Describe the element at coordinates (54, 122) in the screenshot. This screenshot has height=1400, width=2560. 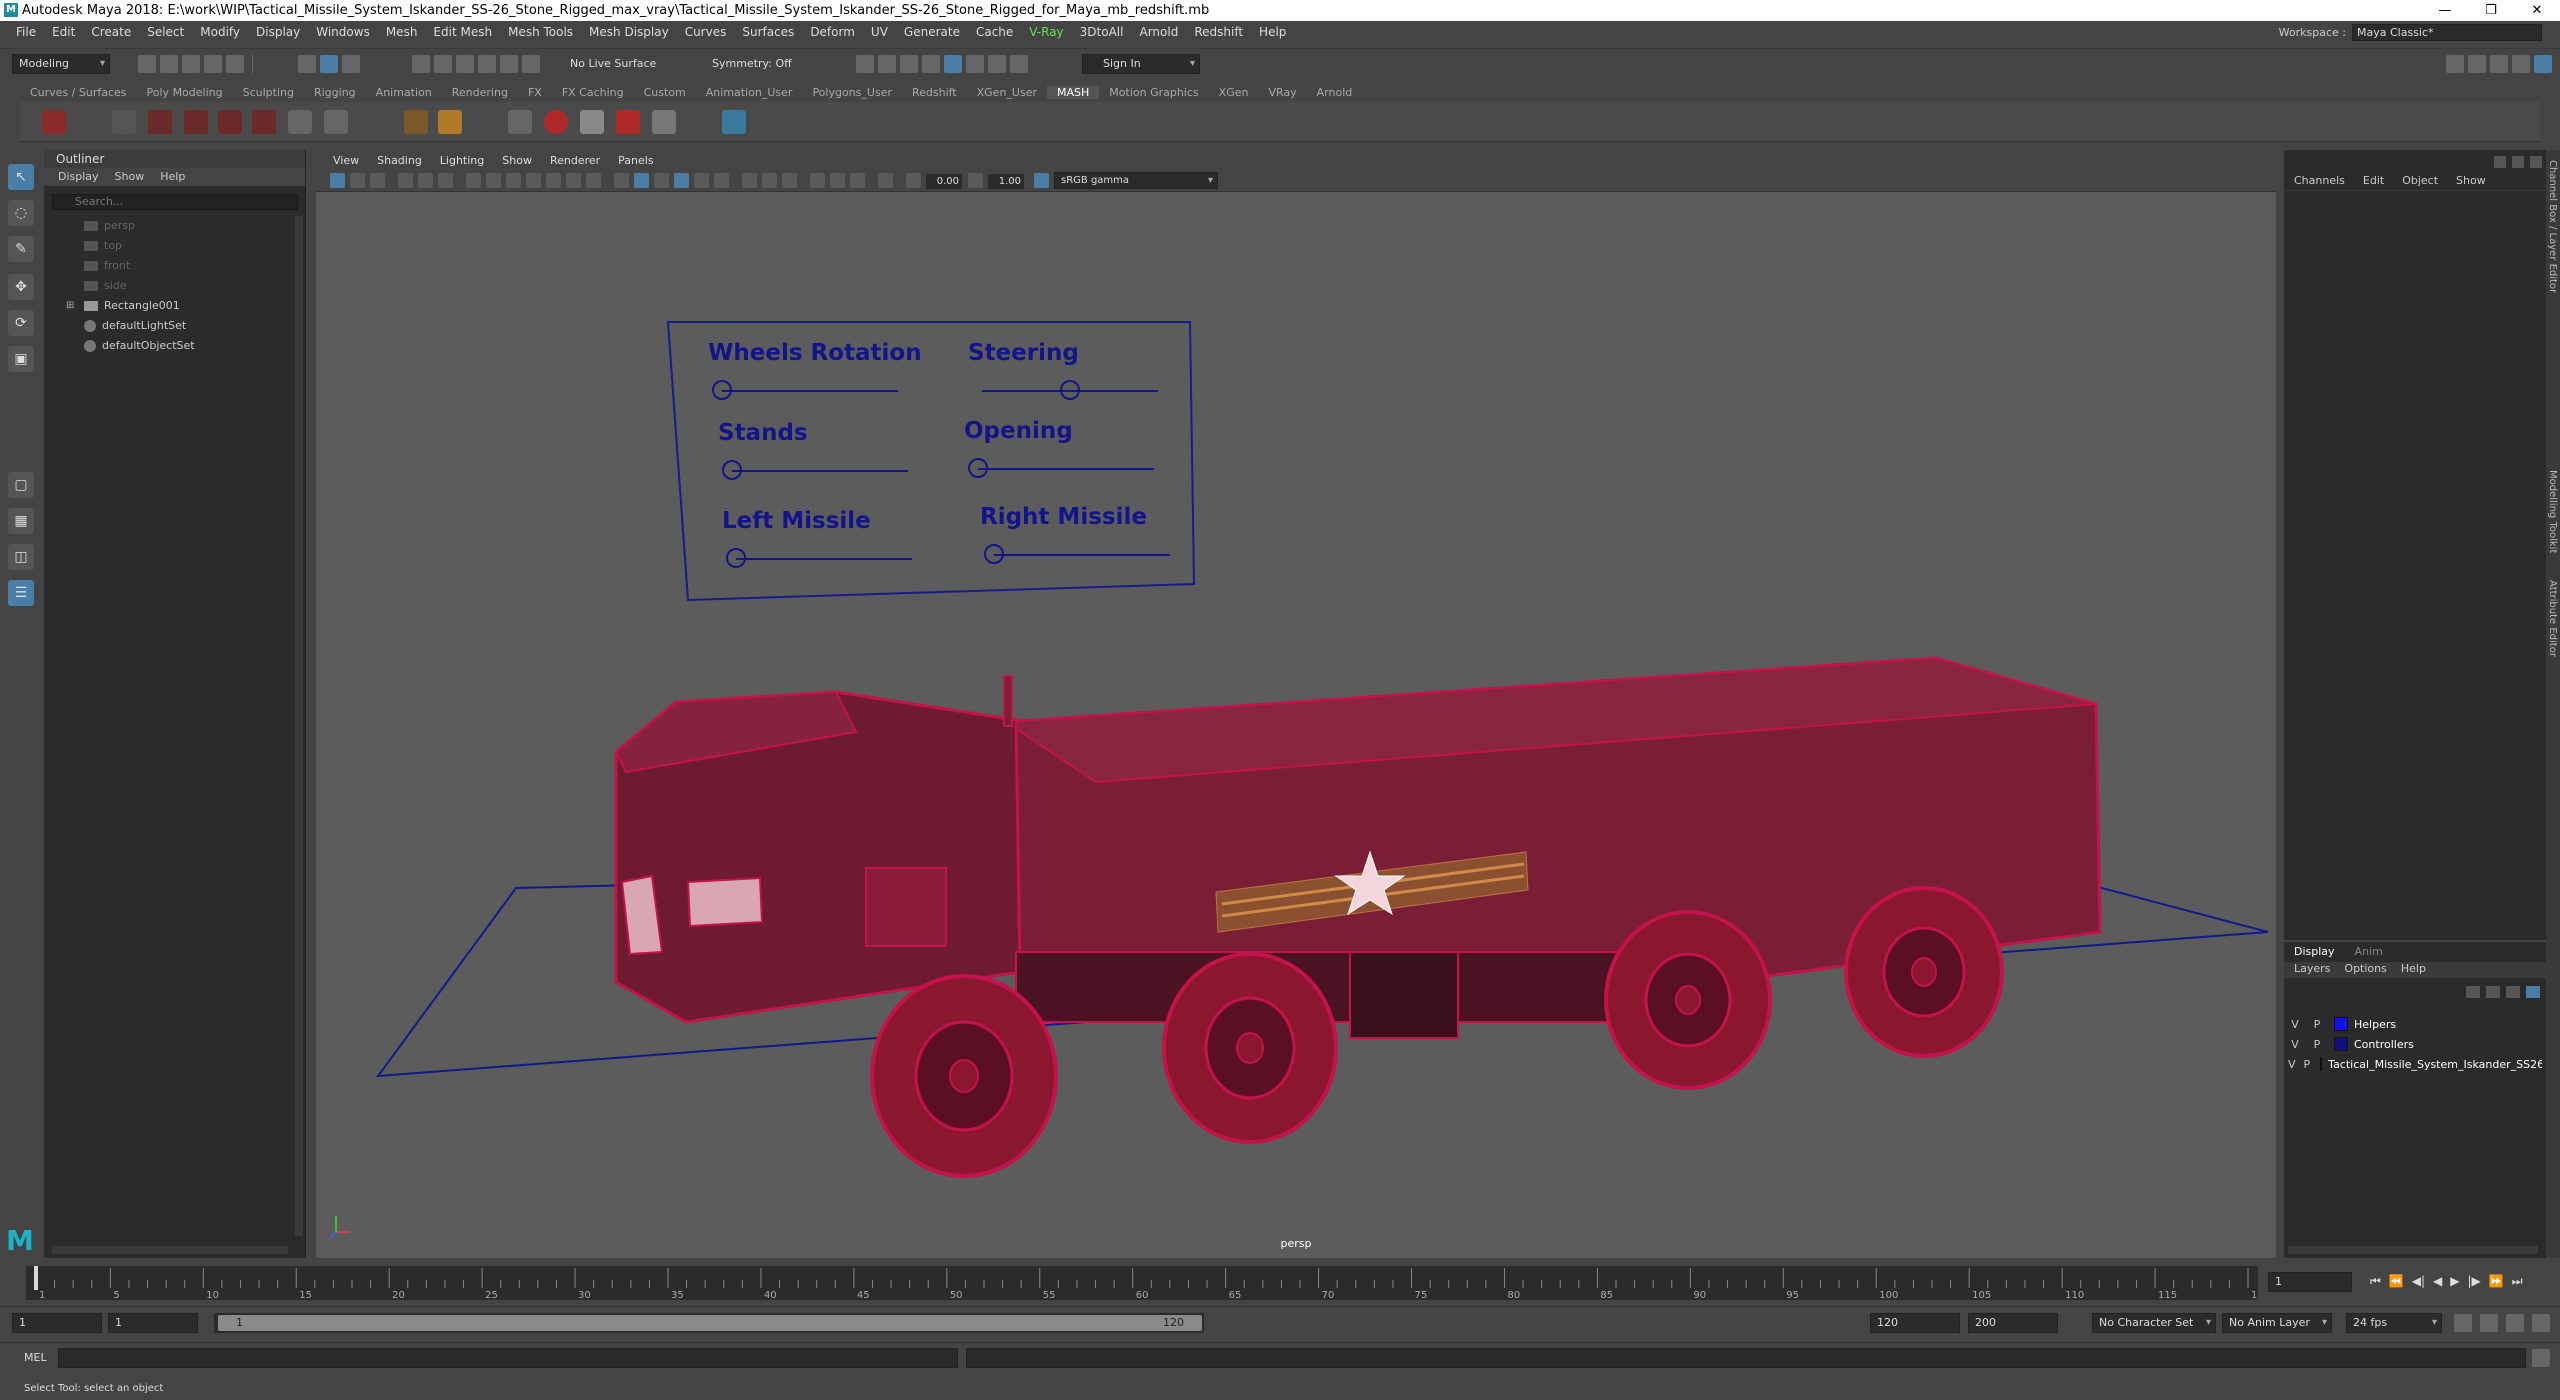
I see `mash-network-icon` at that location.